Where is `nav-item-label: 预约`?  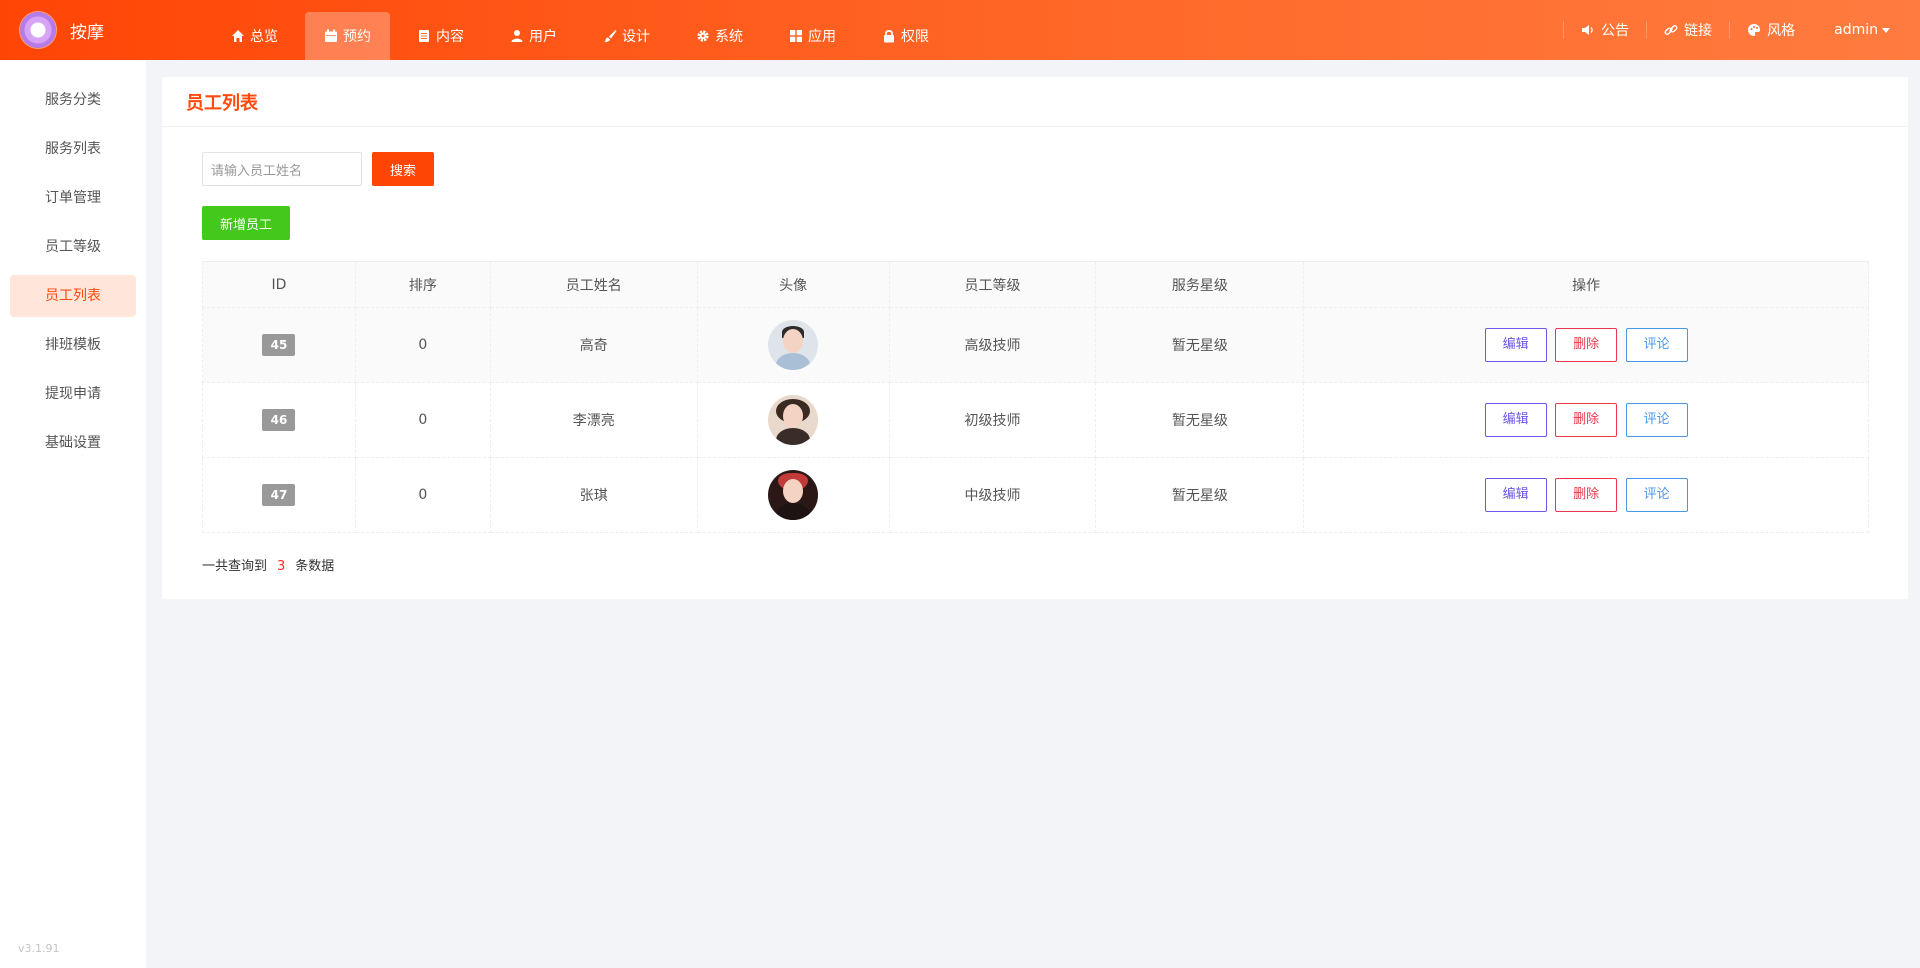 nav-item-label: 预约 is located at coordinates (357, 37).